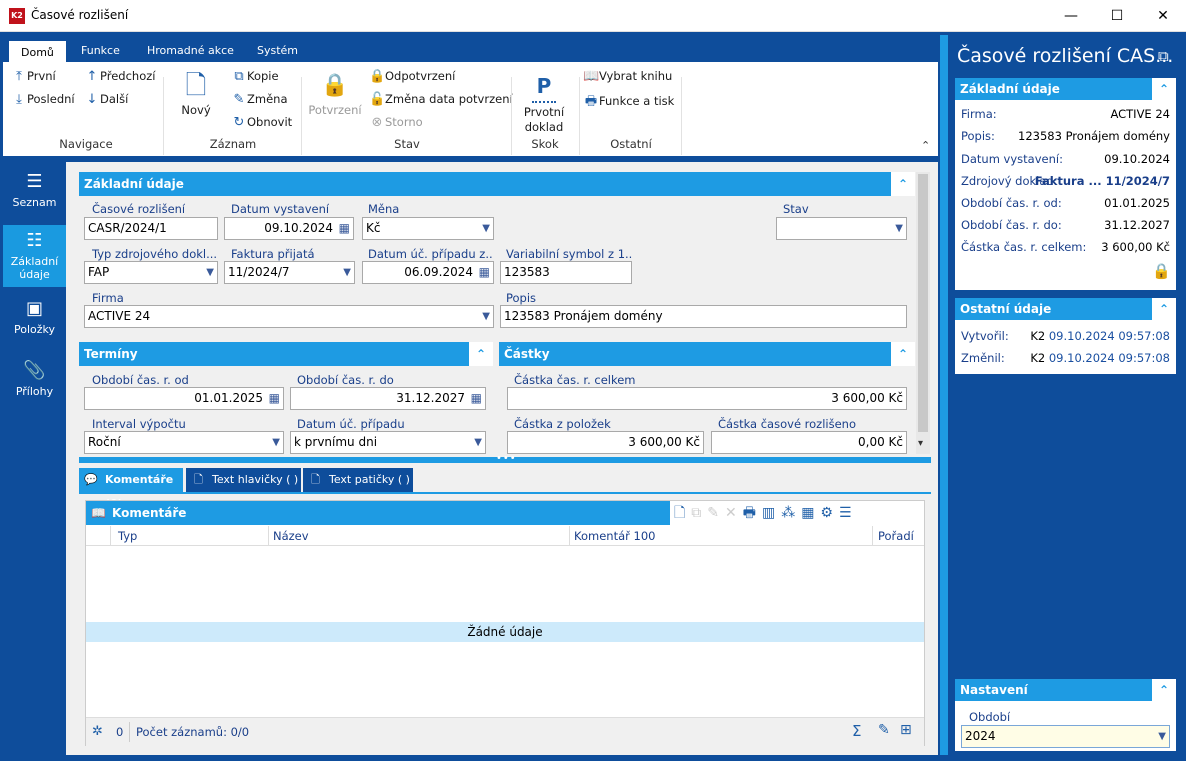 This screenshot has height=761, width=1186. What do you see at coordinates (1065, 736) in the screenshot?
I see `obdobi-select: 2024 ▼` at bounding box center [1065, 736].